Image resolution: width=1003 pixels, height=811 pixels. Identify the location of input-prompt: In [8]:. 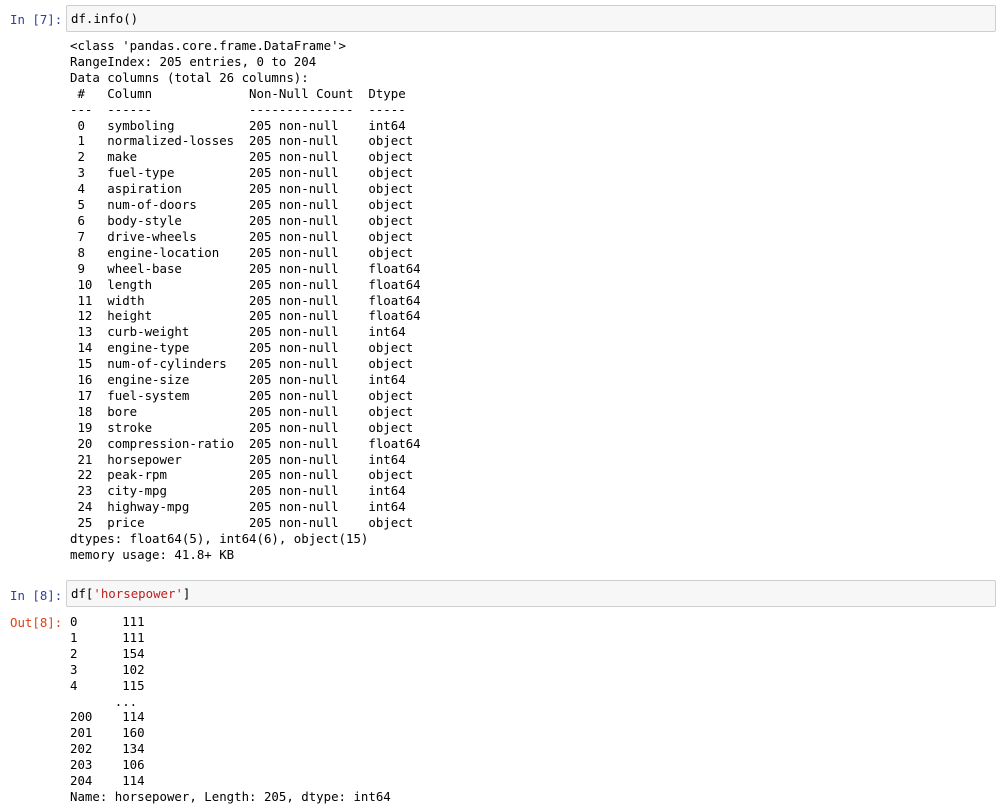
(36, 595).